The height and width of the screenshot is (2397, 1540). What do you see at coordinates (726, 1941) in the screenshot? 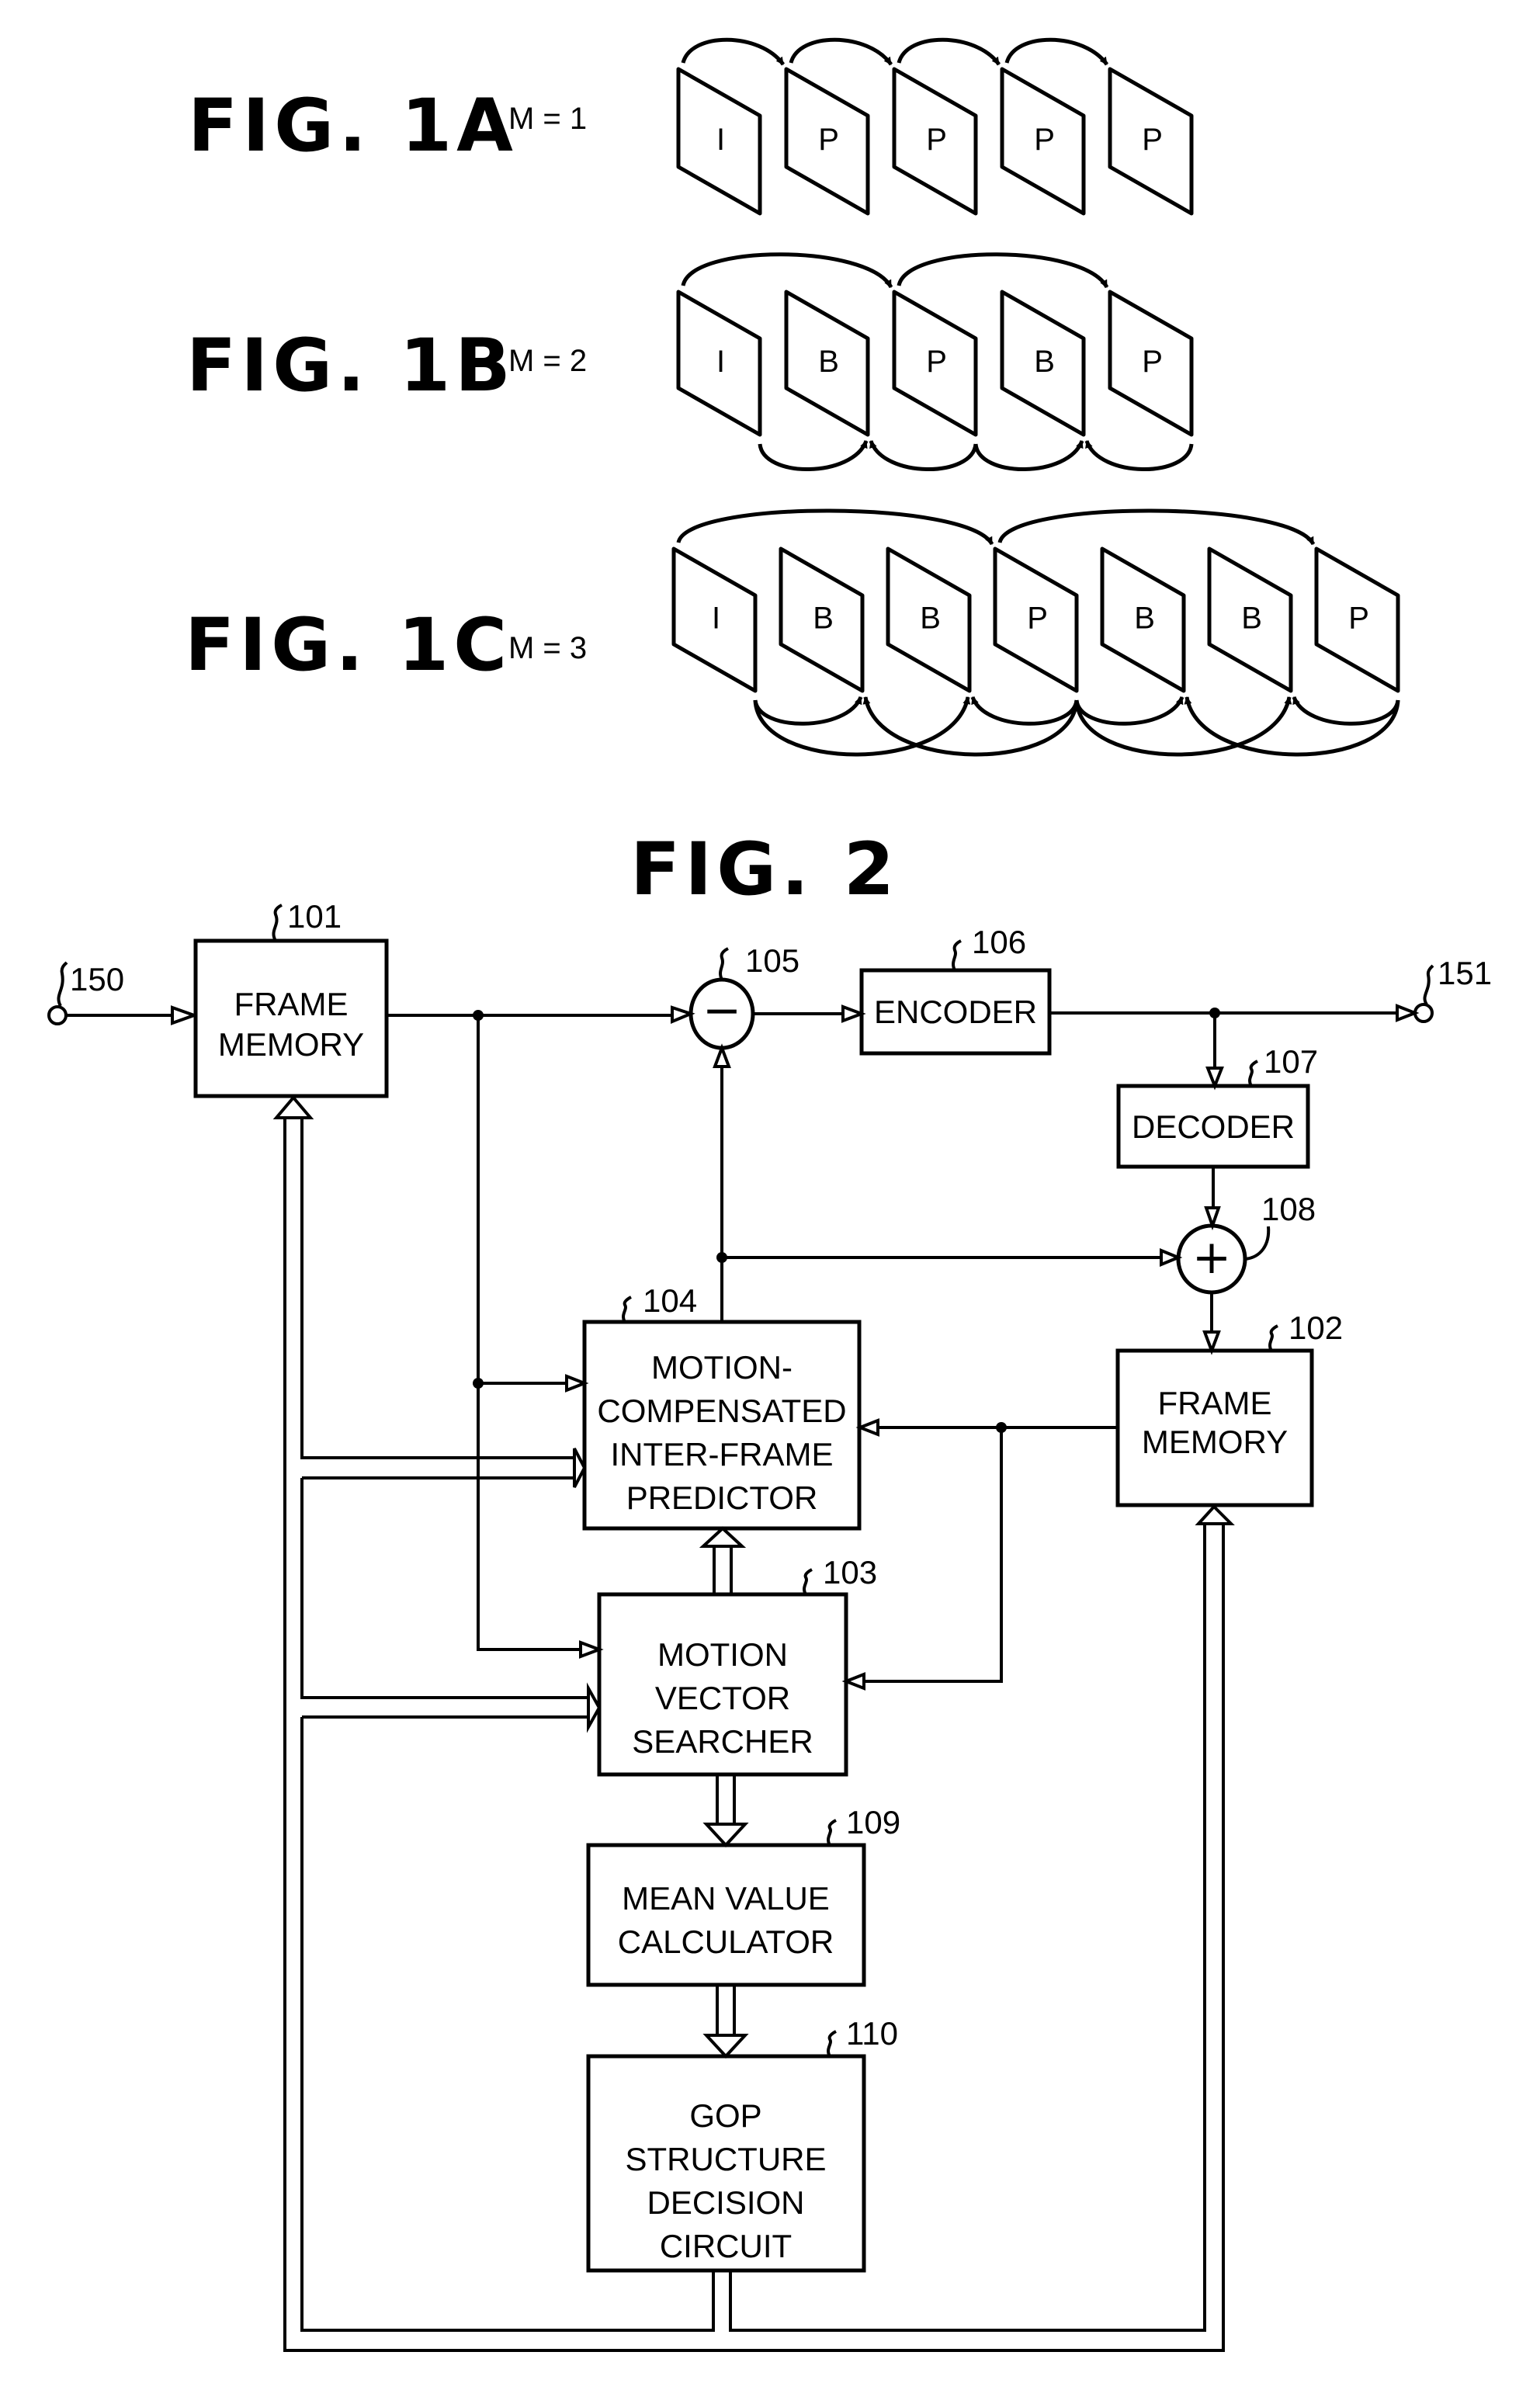
I see `block-label: CALCULATOR` at bounding box center [726, 1941].